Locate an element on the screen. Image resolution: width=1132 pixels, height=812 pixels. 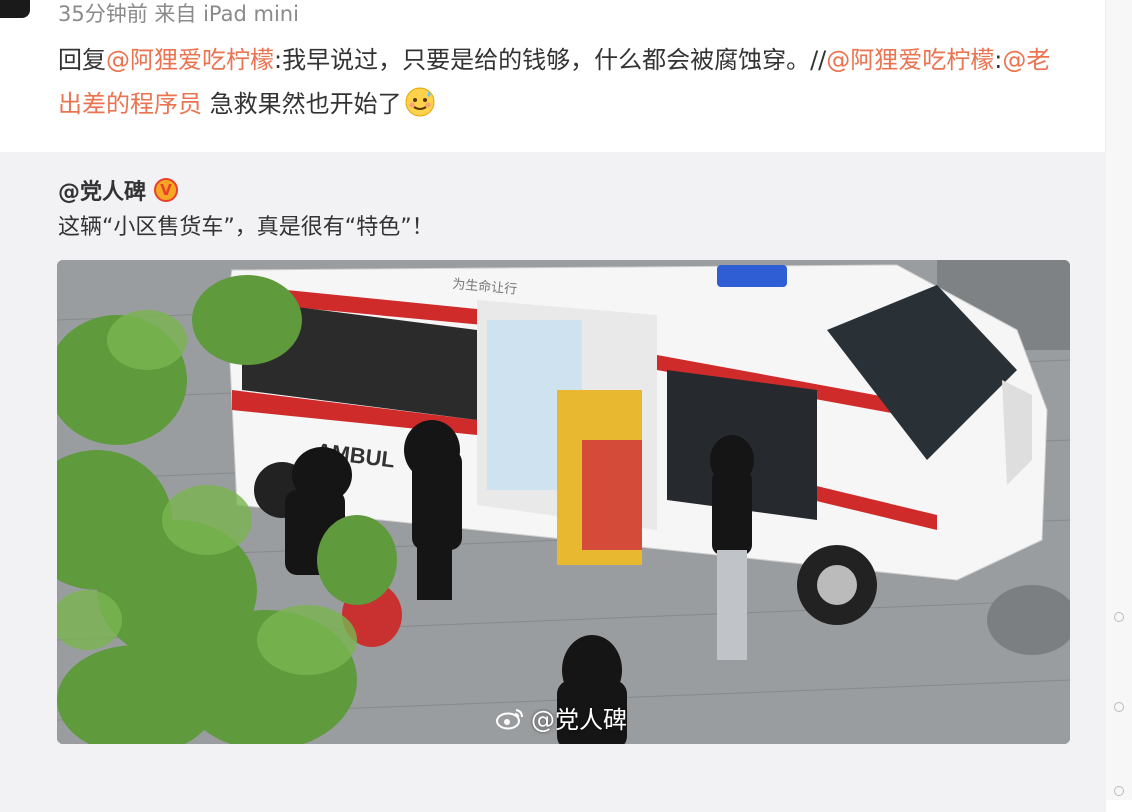
watermark-text: @党人碑 is located at coordinates (579, 720).